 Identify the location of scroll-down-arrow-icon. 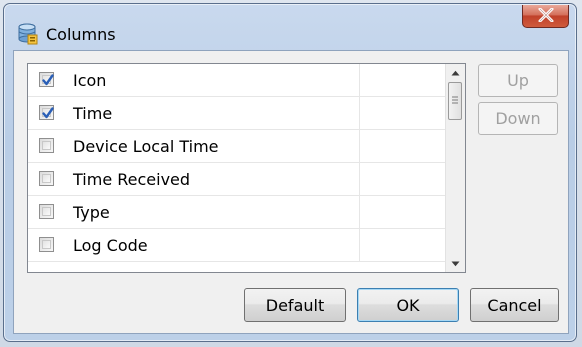
(455, 263).